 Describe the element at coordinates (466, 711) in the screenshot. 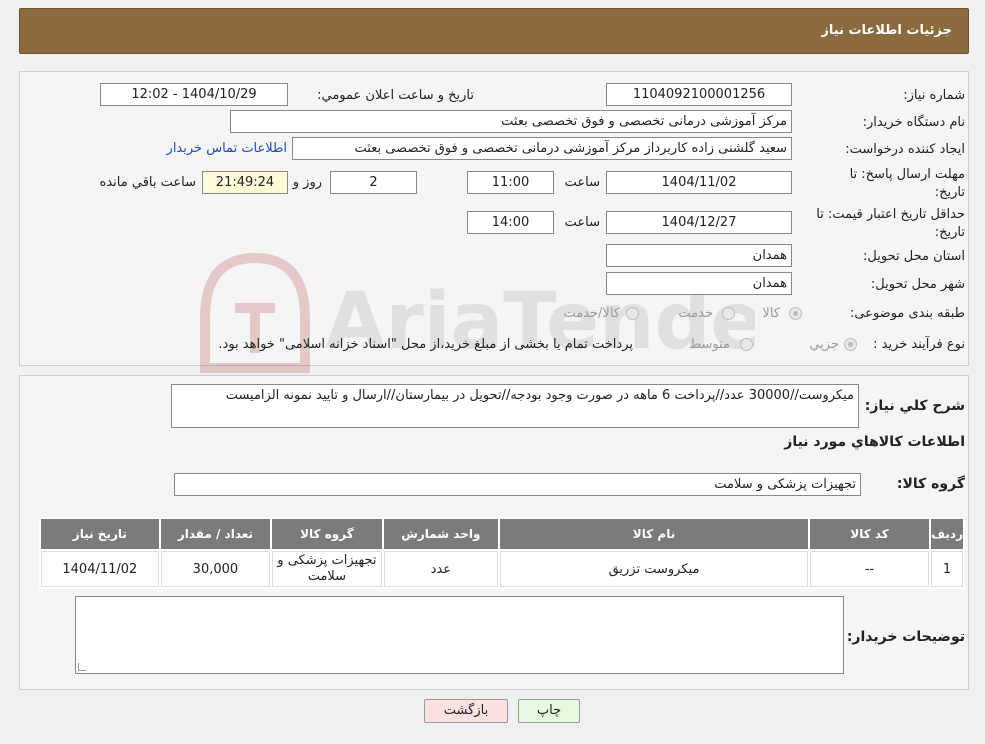

I see `back-button: بازگشت` at that location.